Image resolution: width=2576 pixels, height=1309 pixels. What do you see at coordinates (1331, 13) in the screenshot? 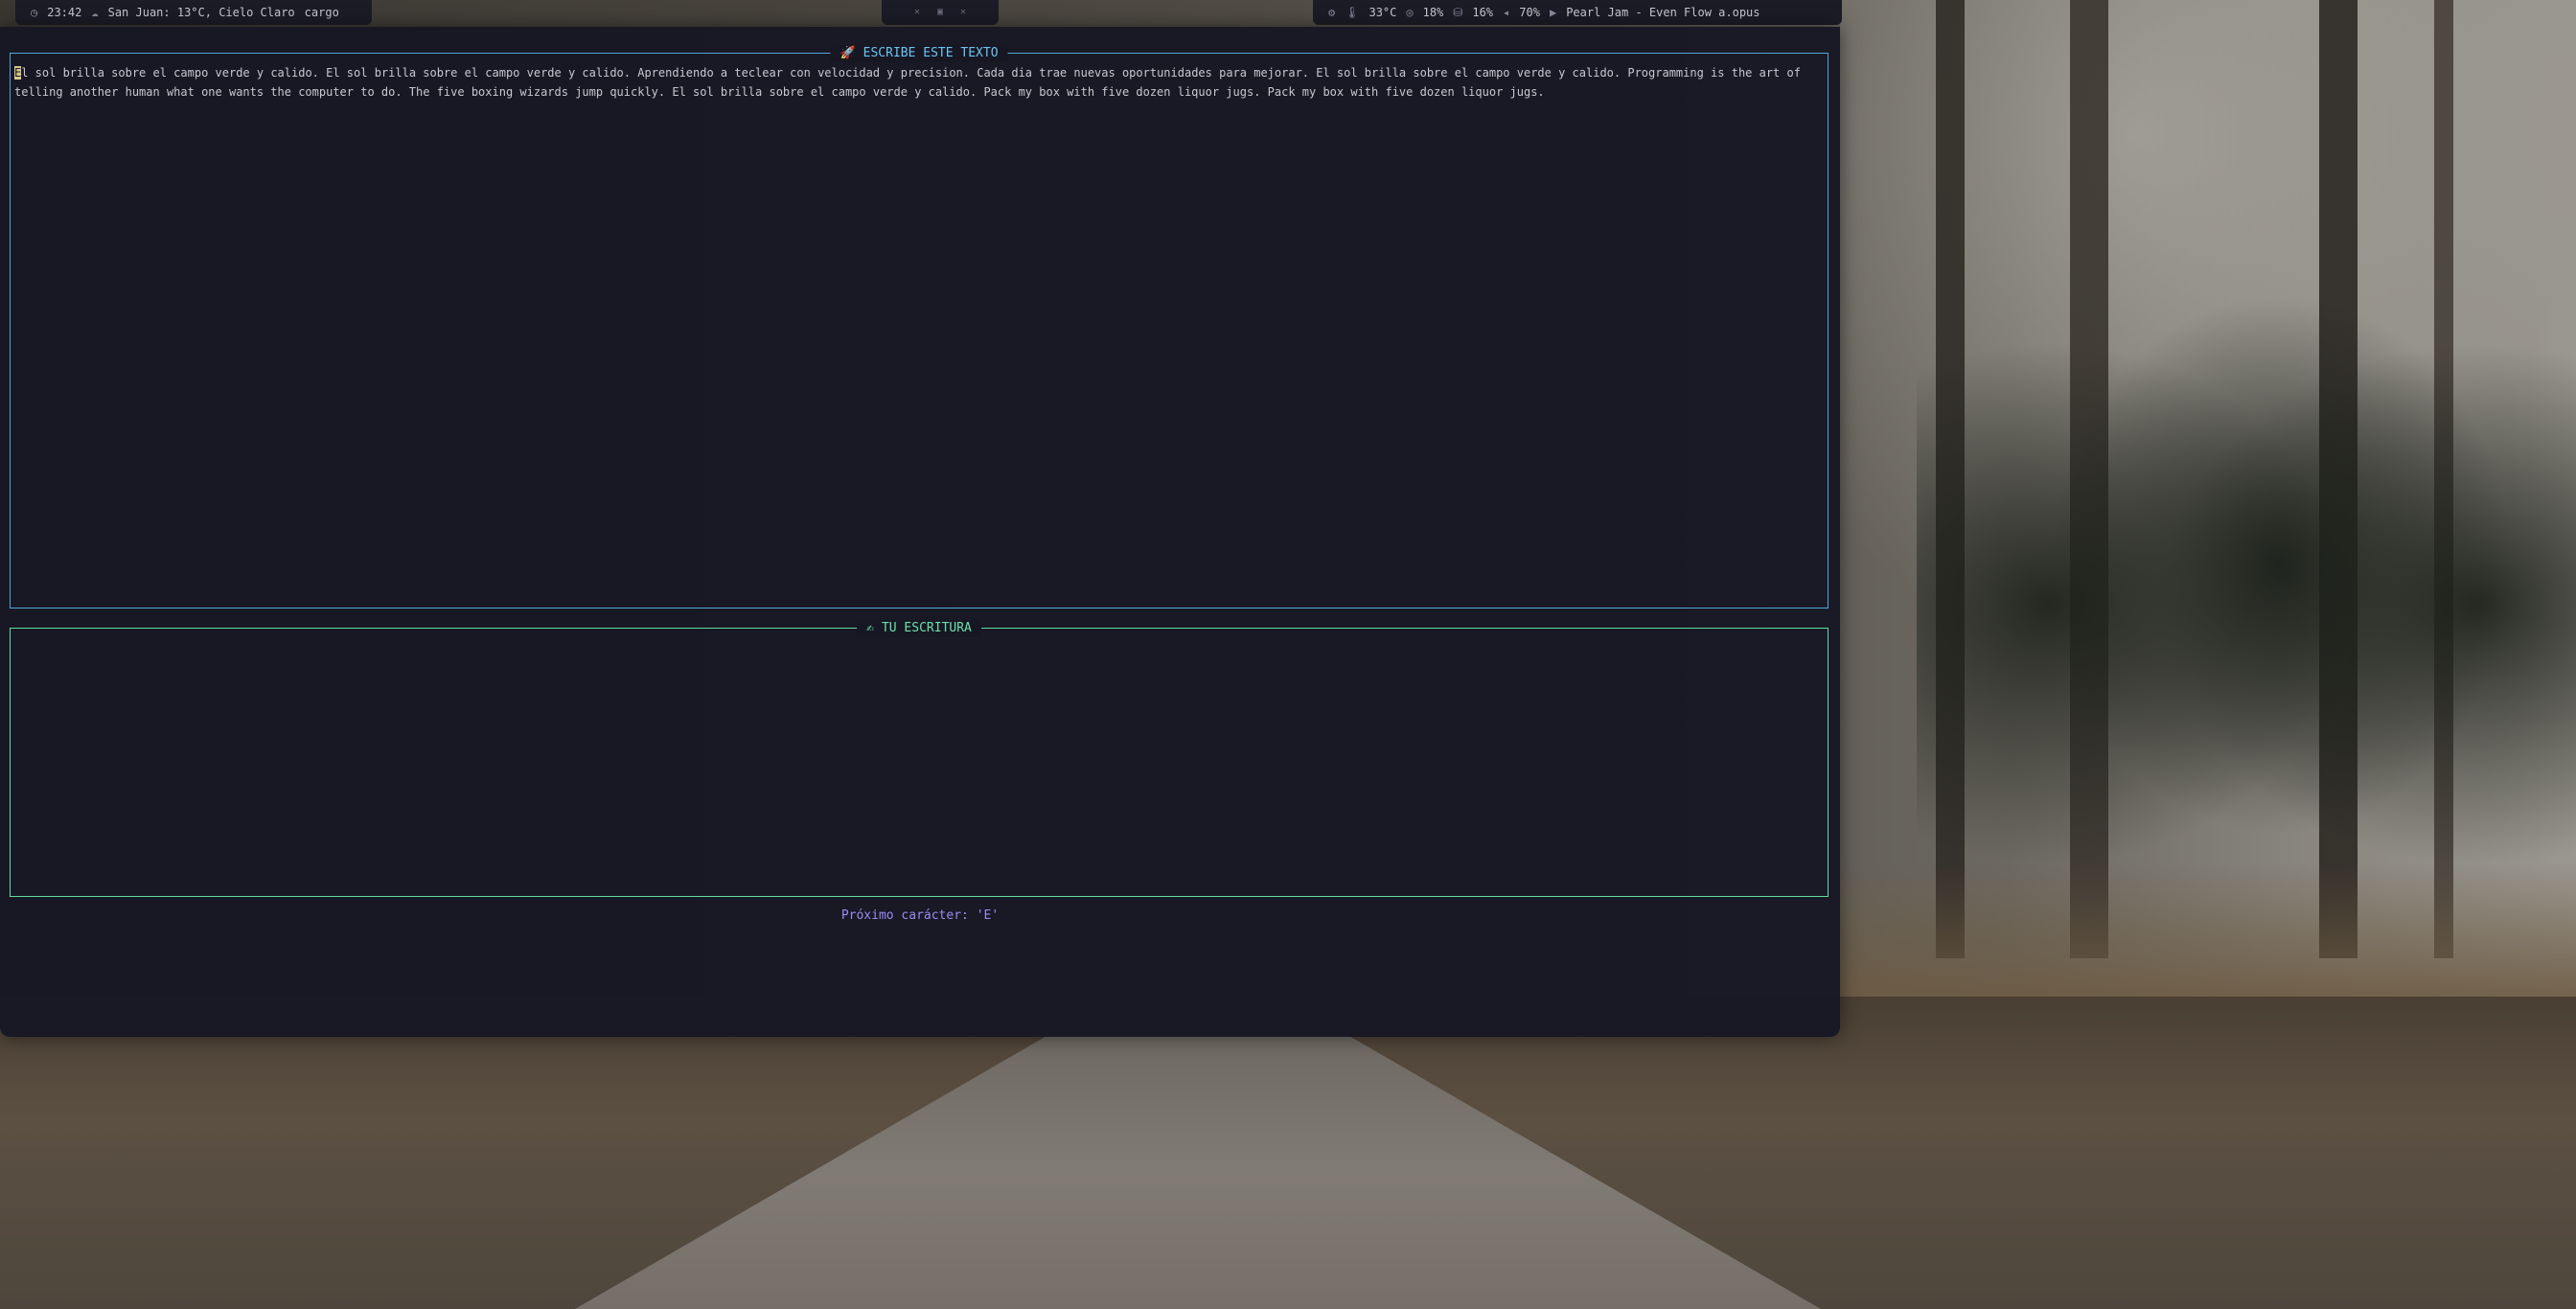
I see `settings-icon: ⚙` at bounding box center [1331, 13].